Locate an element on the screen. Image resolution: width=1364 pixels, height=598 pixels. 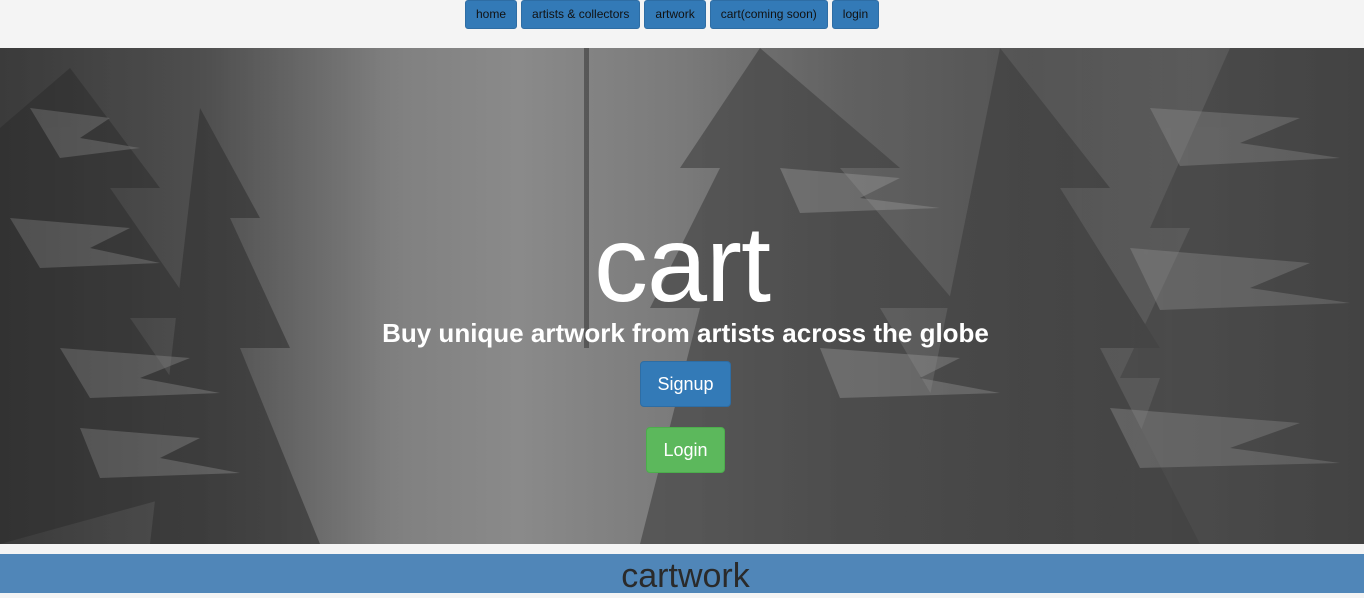
nav-artists-collectors-button: artists & collectors is located at coordinates (581, 14).